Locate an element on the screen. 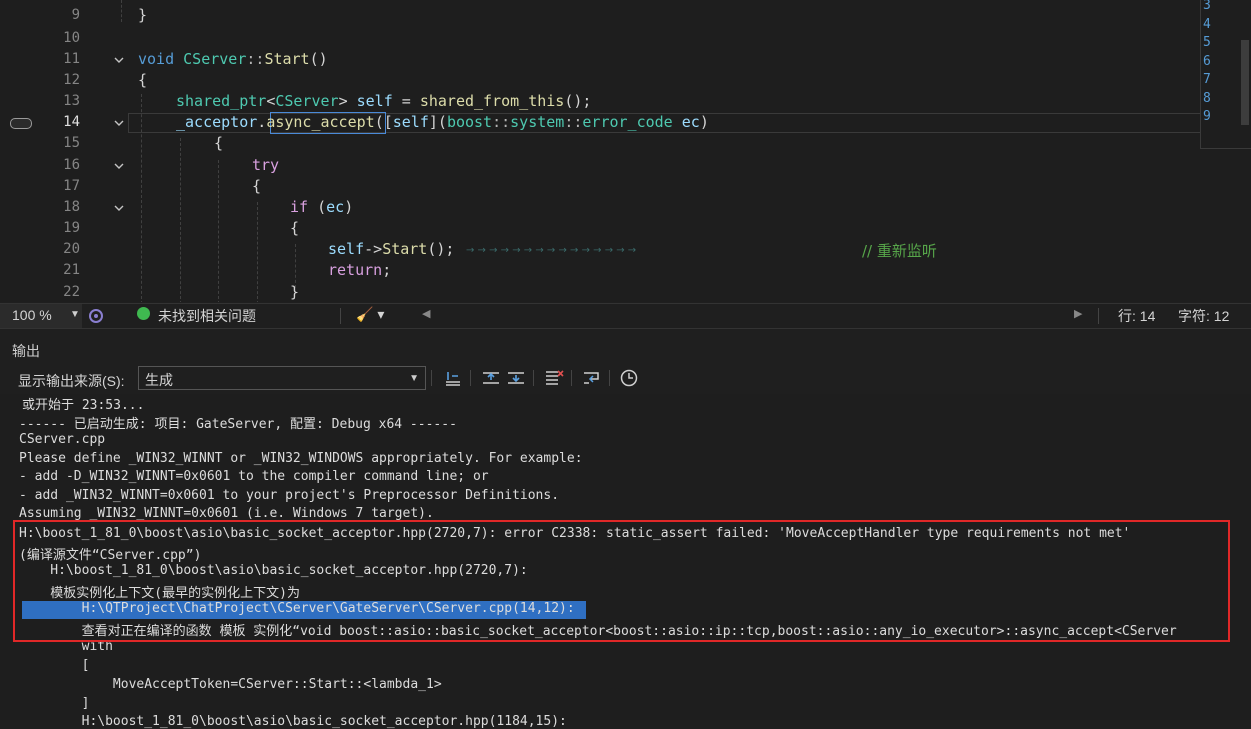 The height and width of the screenshot is (729, 1251). peek-line-number: 7 is located at coordinates (1207, 79).